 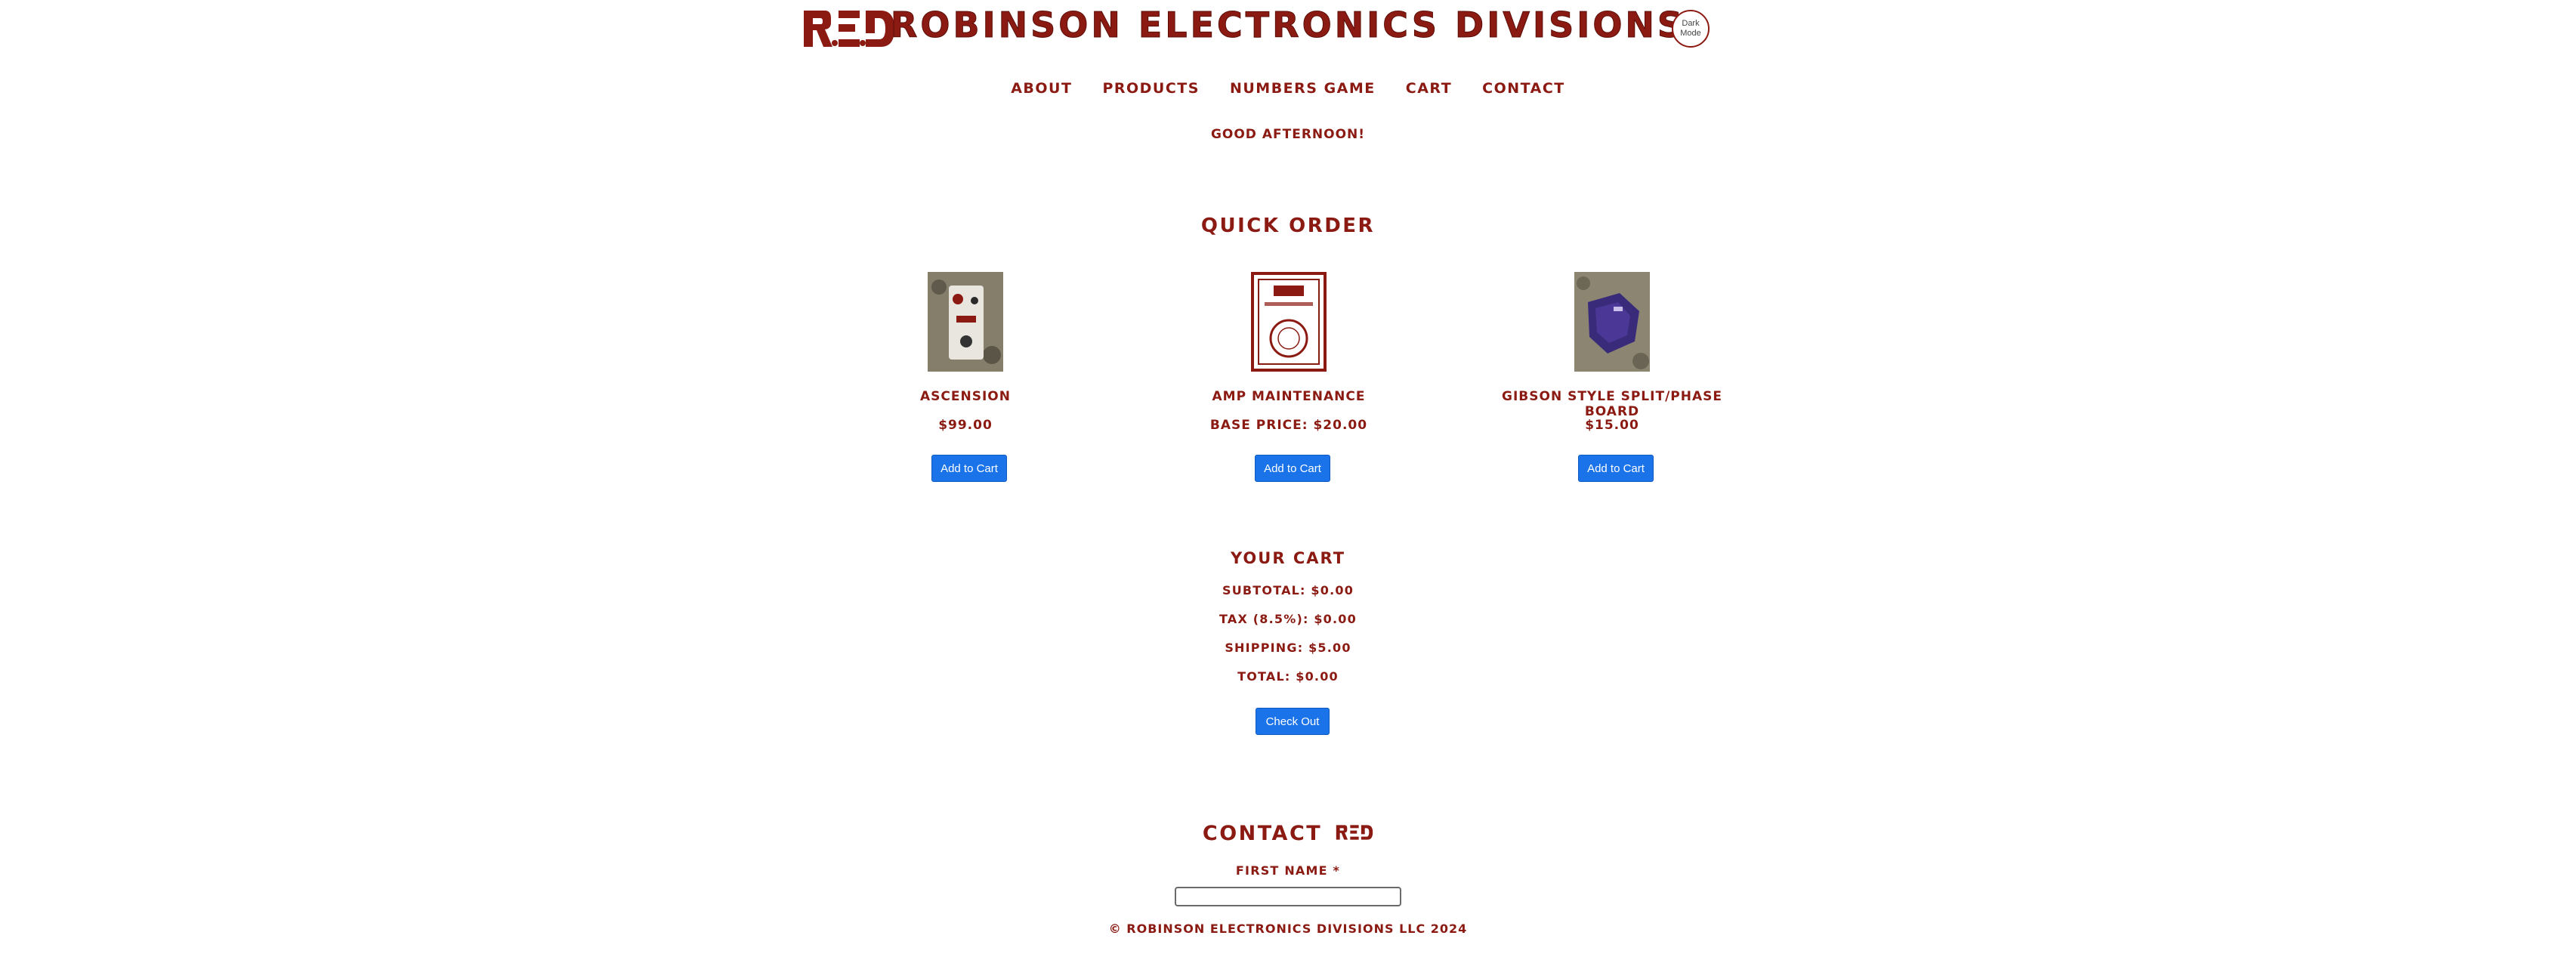 I want to click on first-name-label: FIRST NAME *, so click(x=1288, y=870).